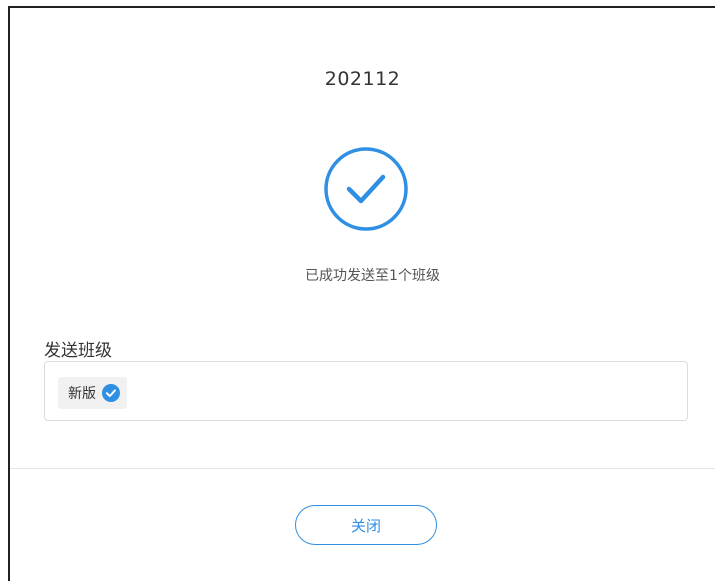 This screenshot has width=715, height=581. Describe the element at coordinates (362, 468) in the screenshot. I see `footer-divider` at that location.